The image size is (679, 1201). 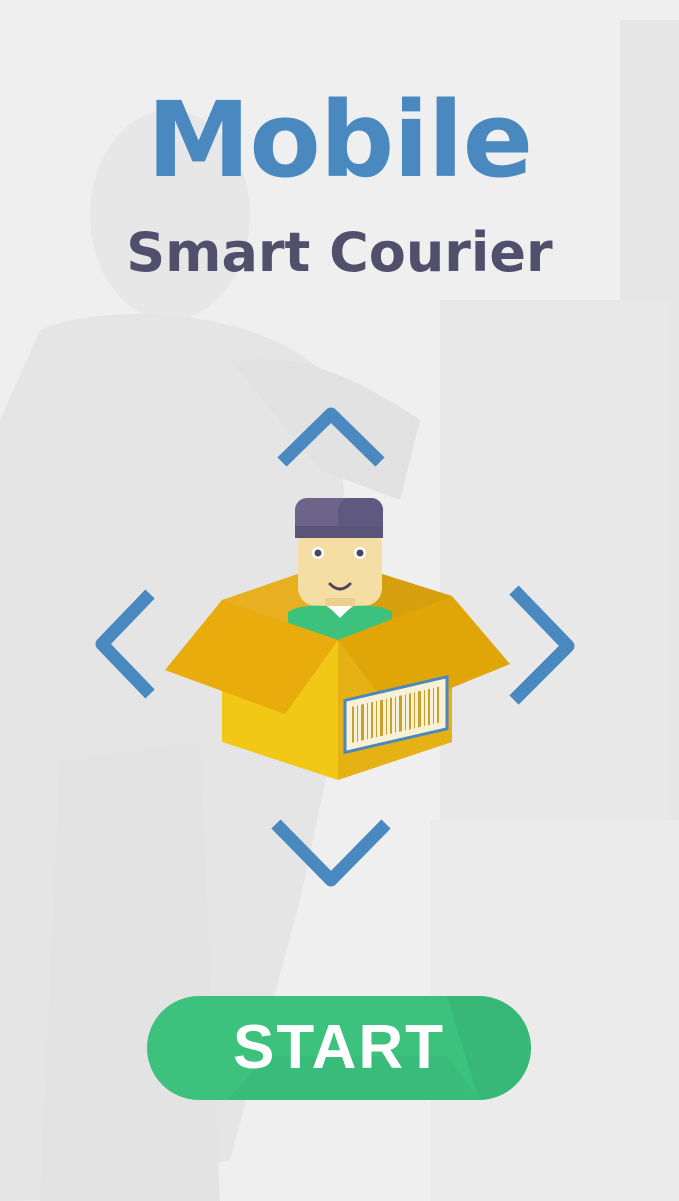 I want to click on start-button-label: START, so click(x=339, y=1047).